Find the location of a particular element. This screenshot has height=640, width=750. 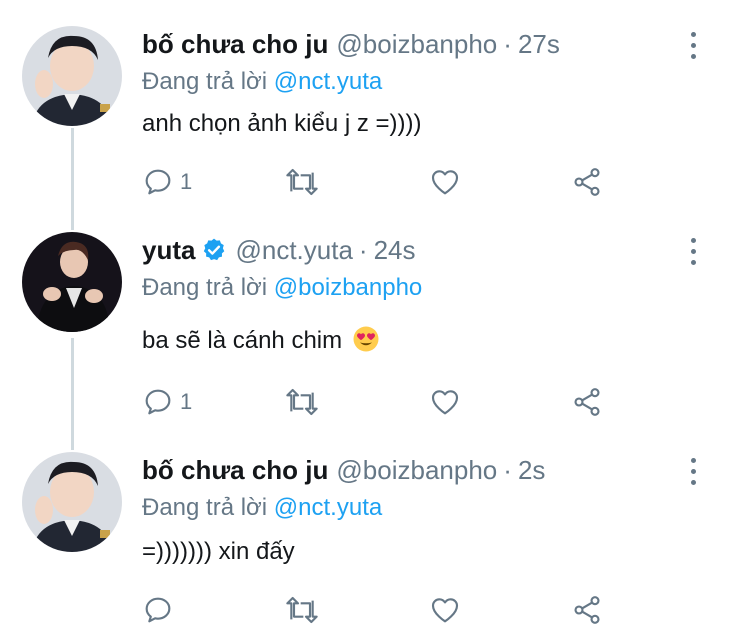

tweet-actions is located at coordinates (382, 610).